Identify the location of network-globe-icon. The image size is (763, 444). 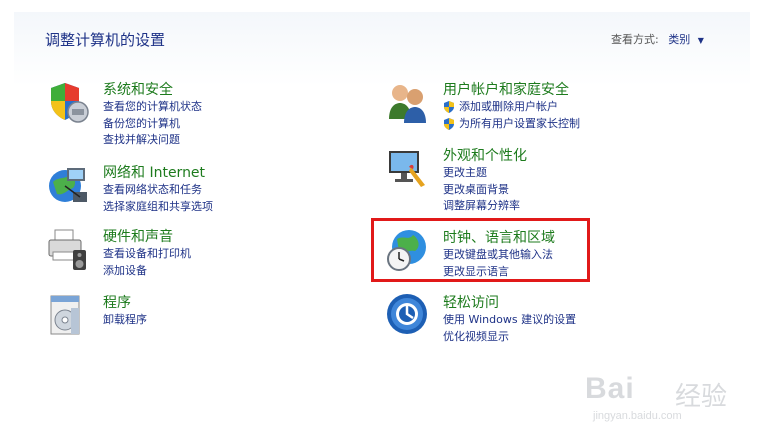
(68, 185).